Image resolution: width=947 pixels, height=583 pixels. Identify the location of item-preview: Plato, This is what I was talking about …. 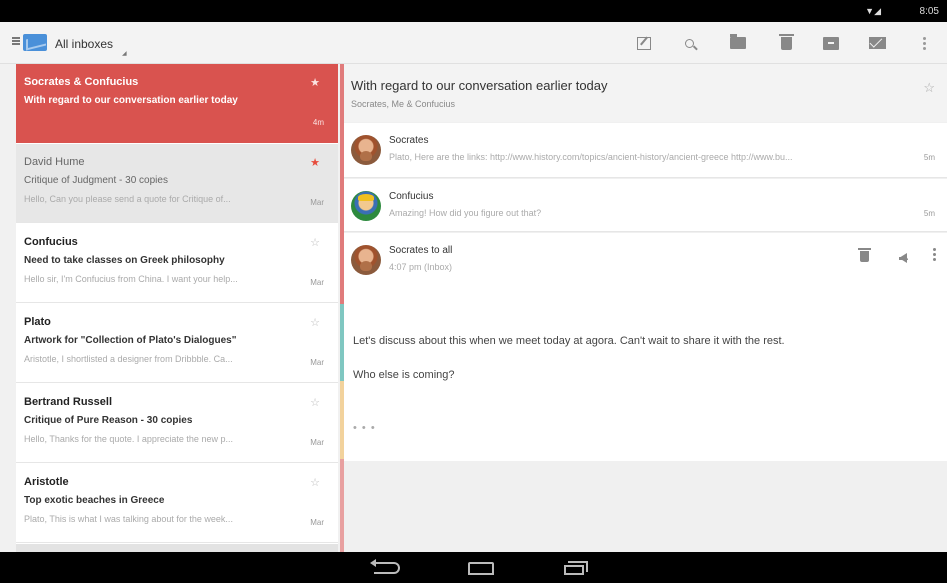
(128, 519).